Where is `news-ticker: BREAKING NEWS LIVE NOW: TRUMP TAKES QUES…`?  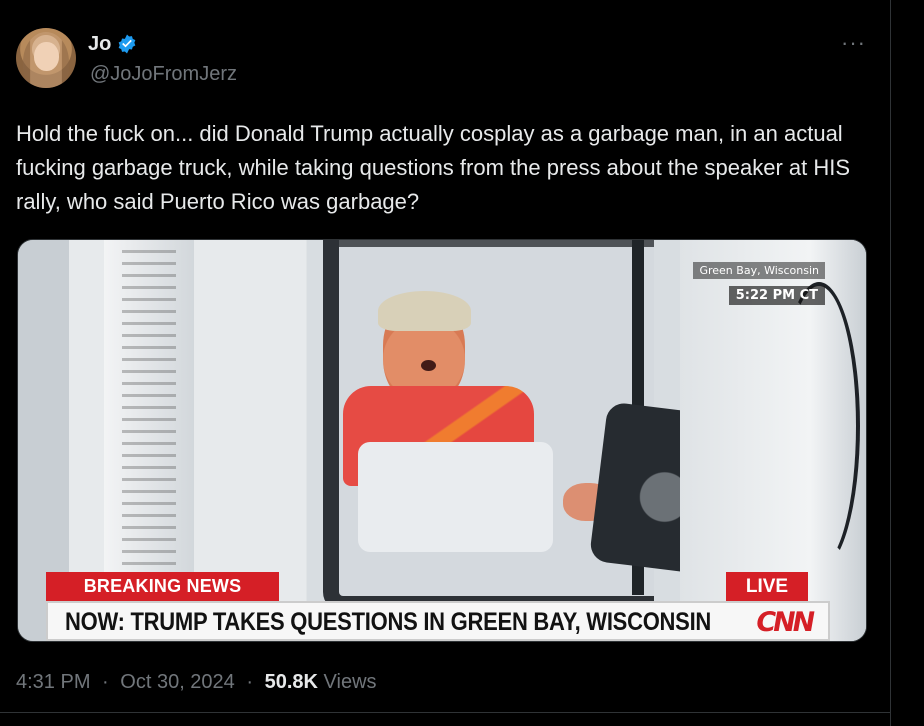 news-ticker: BREAKING NEWS LIVE NOW: TRUMP TAKES QUES… is located at coordinates (441, 606).